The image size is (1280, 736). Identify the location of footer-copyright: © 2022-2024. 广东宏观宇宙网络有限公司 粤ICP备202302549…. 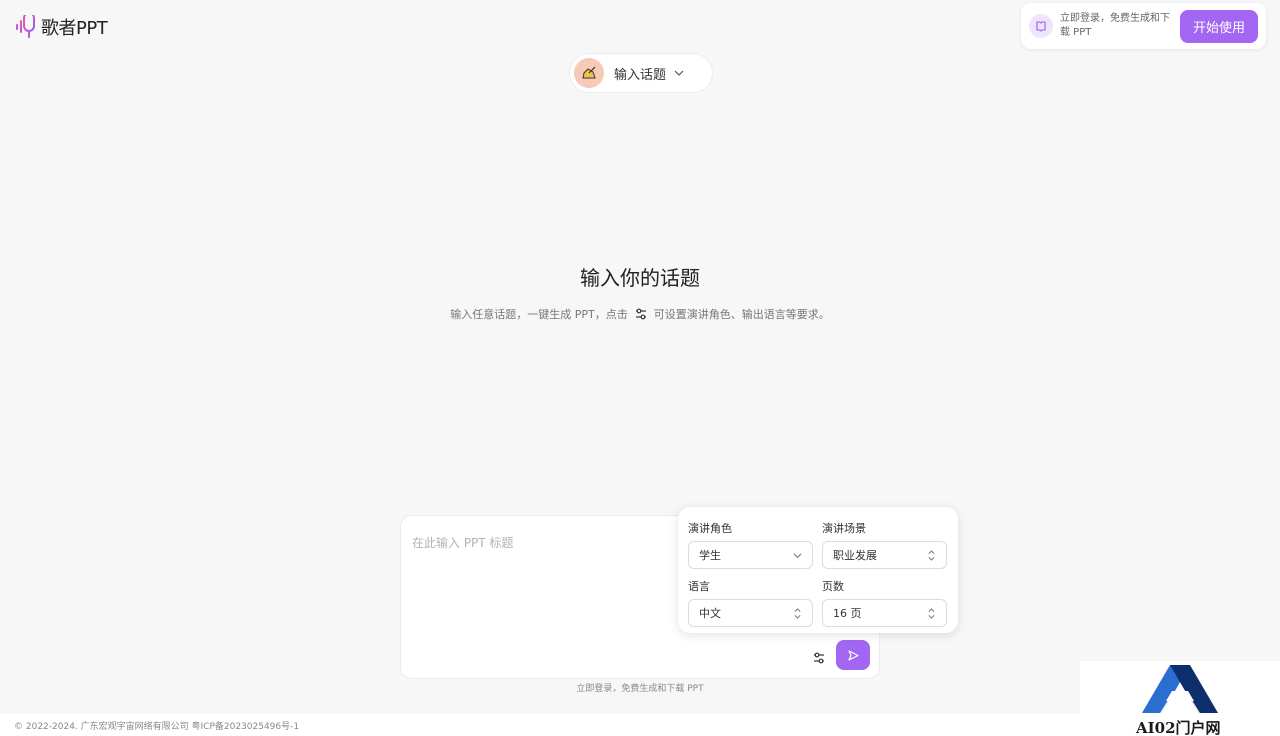
(157, 727).